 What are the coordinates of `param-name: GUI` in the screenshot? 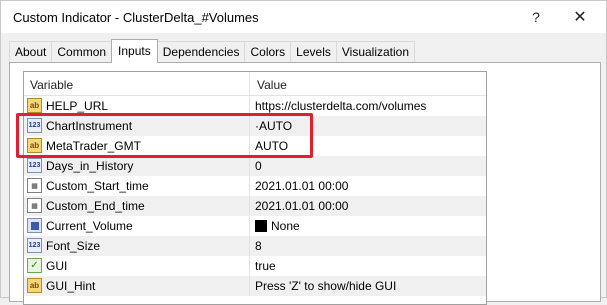 It's located at (57, 266).